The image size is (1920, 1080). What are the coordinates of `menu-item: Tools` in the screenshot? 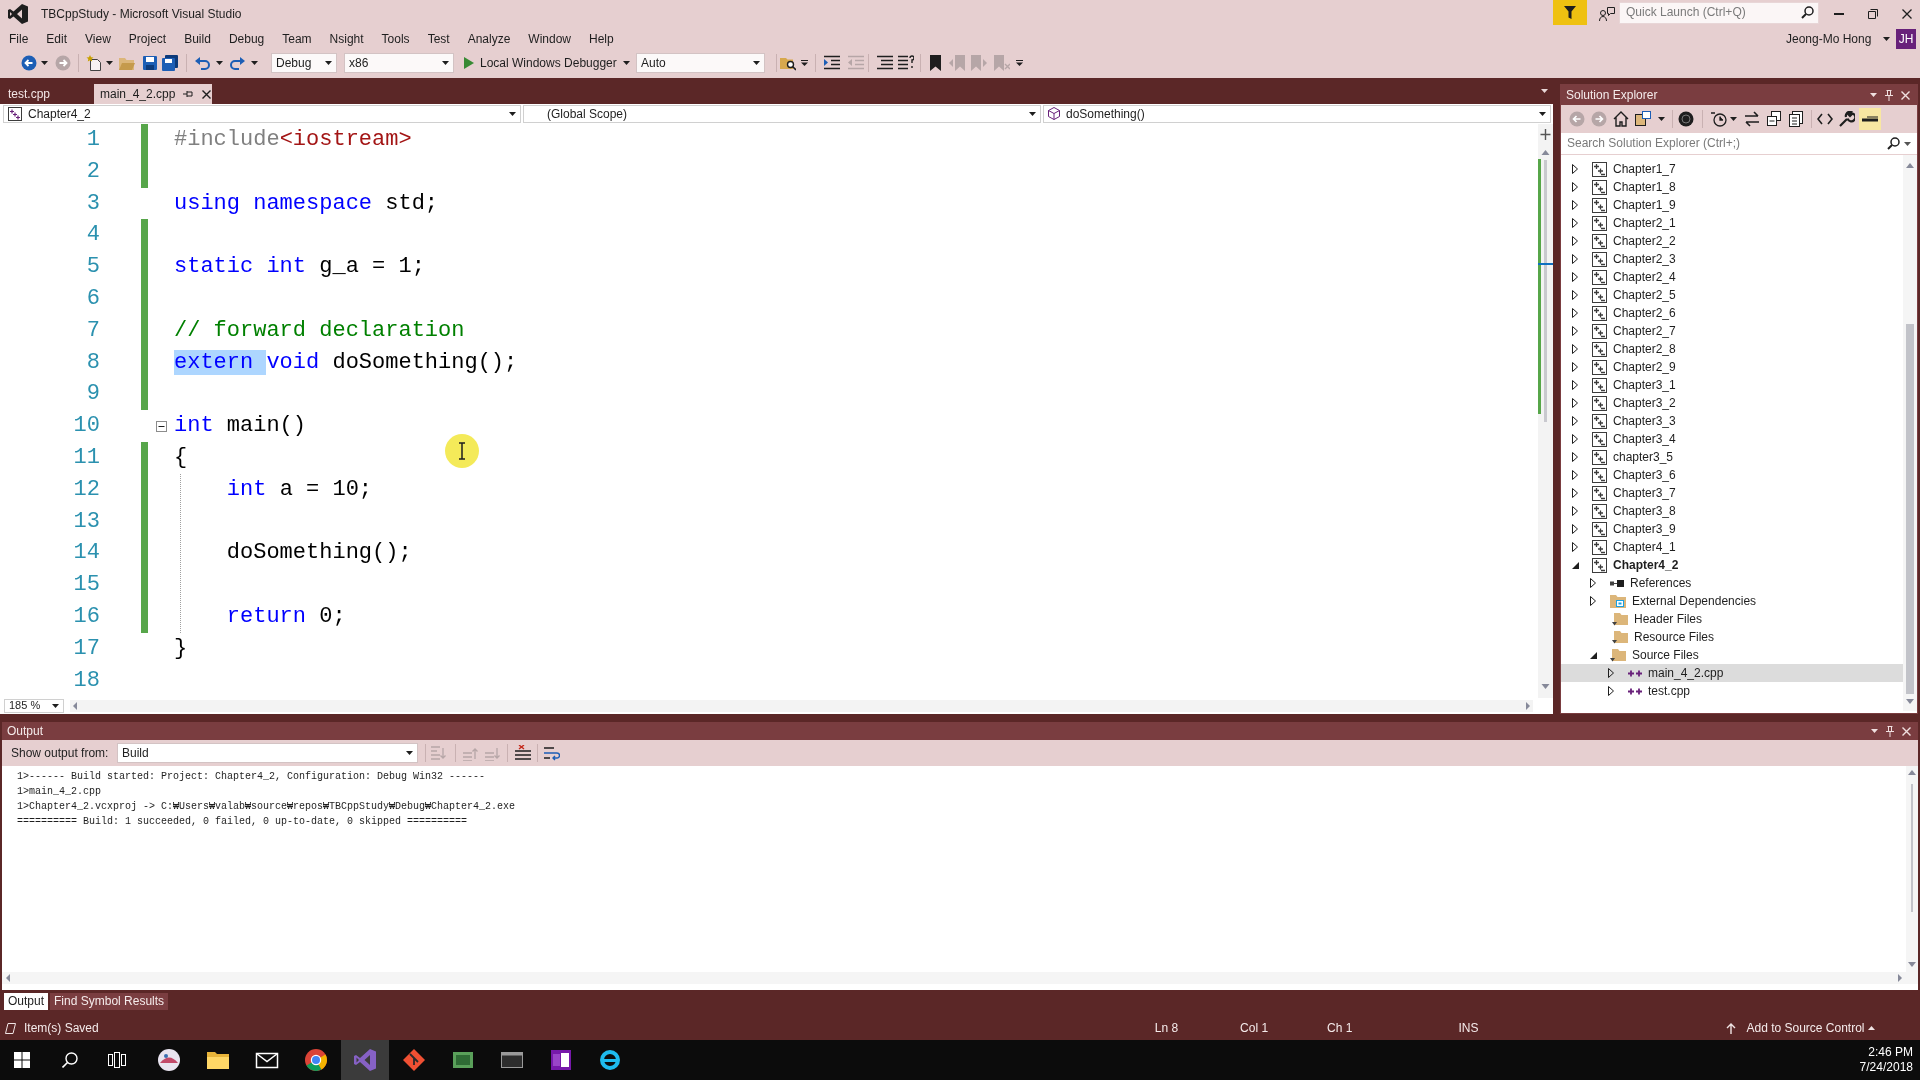 It's located at (395, 39).